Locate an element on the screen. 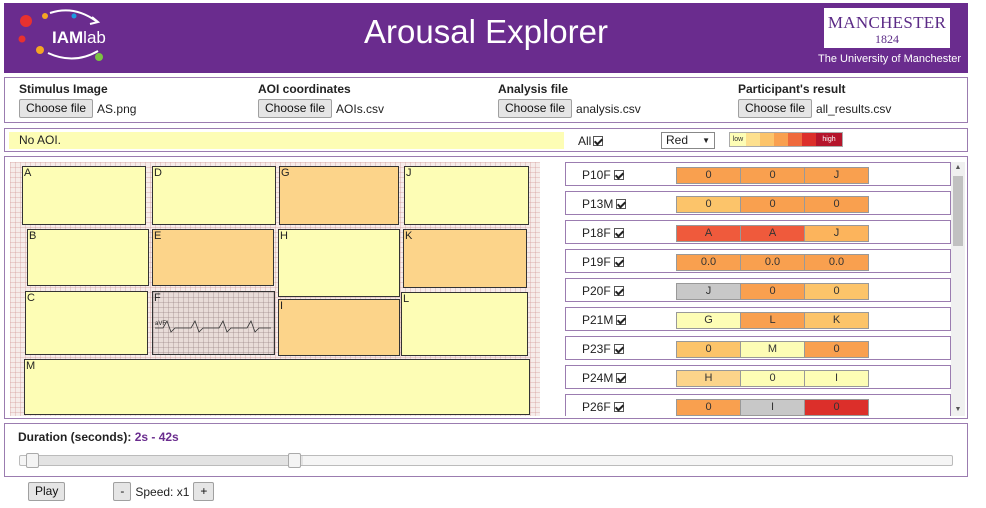 Image resolution: width=986 pixels, height=508 pixels. participant-row: P18F A A J is located at coordinates (758, 232).